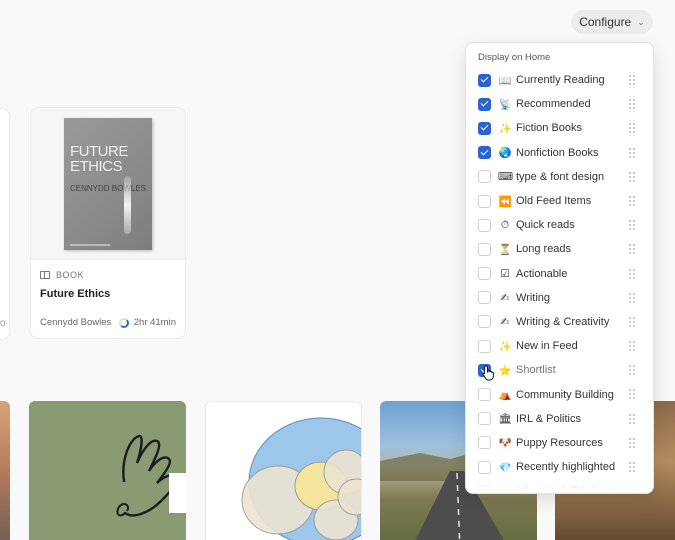 Image resolution: width=675 pixels, height=540 pixels. Describe the element at coordinates (505, 104) in the screenshot. I see `item-emoji-icon: 📡` at that location.